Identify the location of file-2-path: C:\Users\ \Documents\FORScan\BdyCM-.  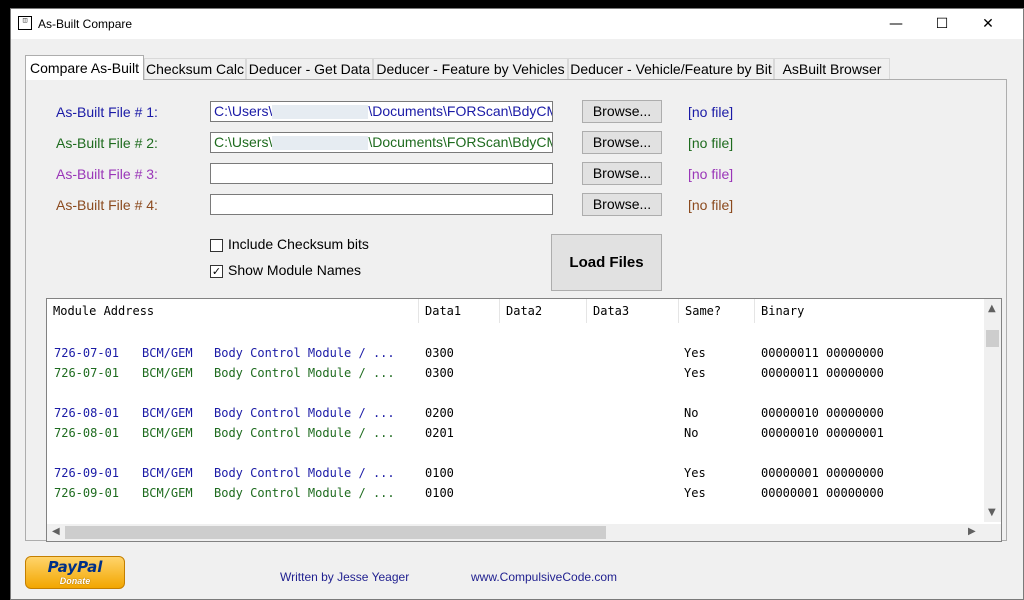
(381, 142).